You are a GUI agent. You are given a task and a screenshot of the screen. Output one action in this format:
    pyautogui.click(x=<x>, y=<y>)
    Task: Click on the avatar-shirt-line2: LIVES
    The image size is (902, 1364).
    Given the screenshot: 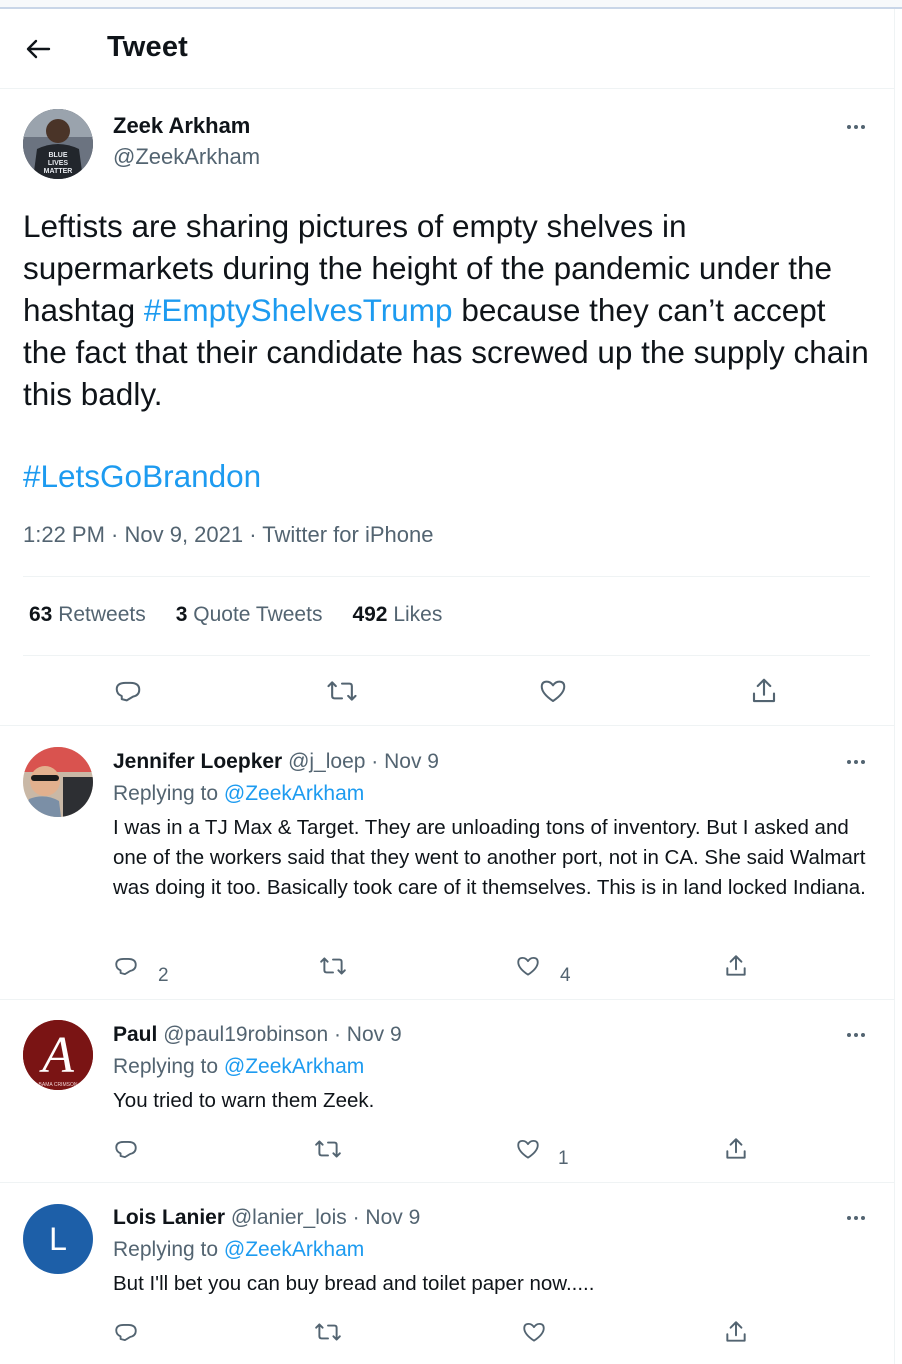 What is the action you would take?
    pyautogui.click(x=58, y=163)
    